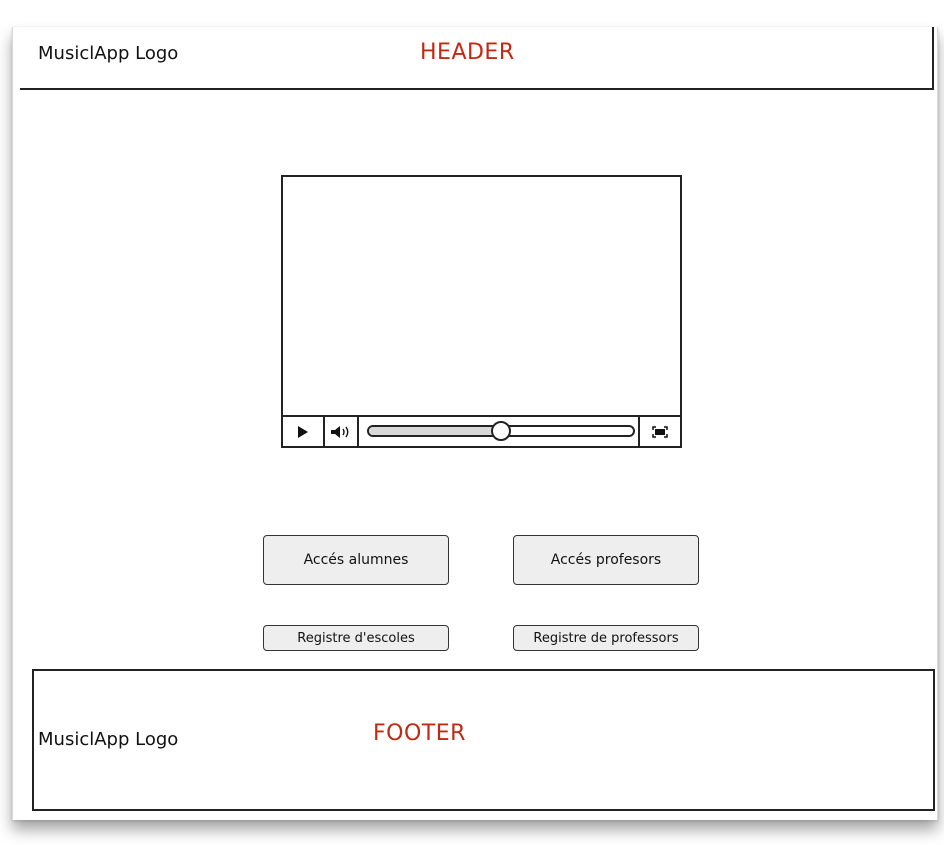  I want to click on header-label: HEADER, so click(467, 52).